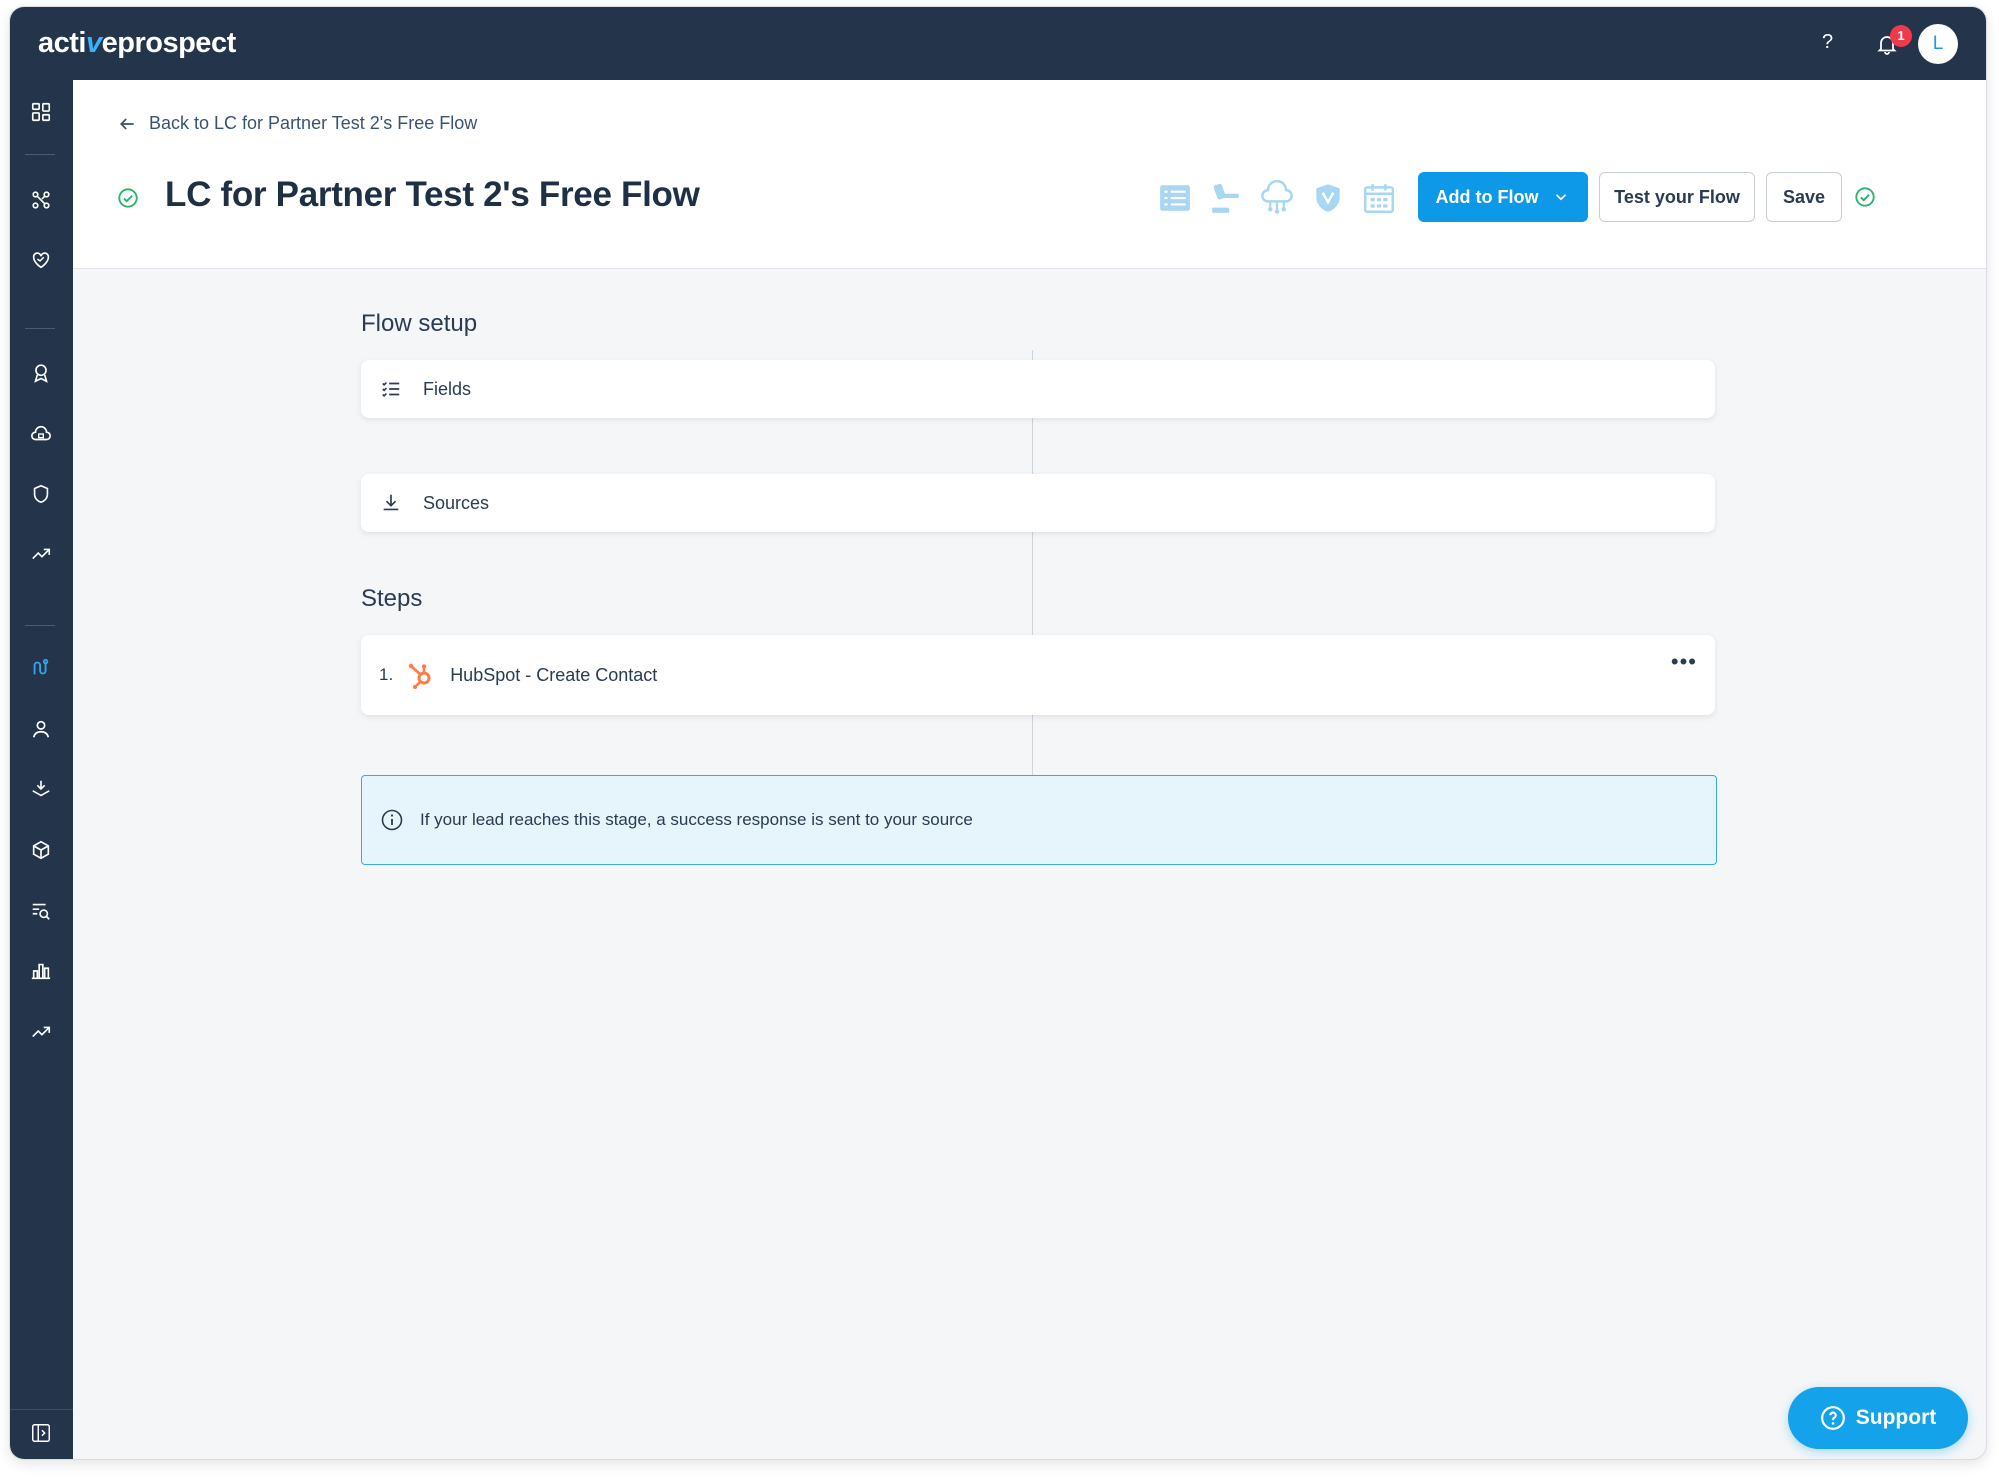 The image size is (1999, 1478). What do you see at coordinates (447, 388) in the screenshot?
I see `fields-label: Fields` at bounding box center [447, 388].